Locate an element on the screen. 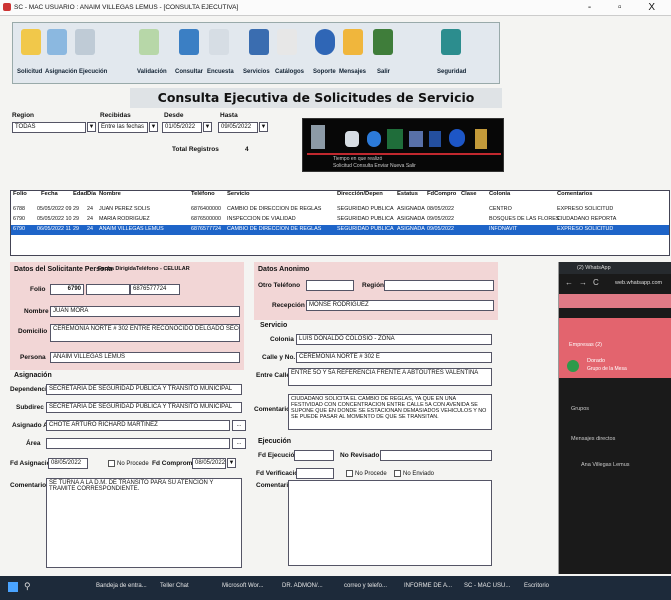 This screenshot has height=600, width=671. window-icon is located at coordinates (416, 139).